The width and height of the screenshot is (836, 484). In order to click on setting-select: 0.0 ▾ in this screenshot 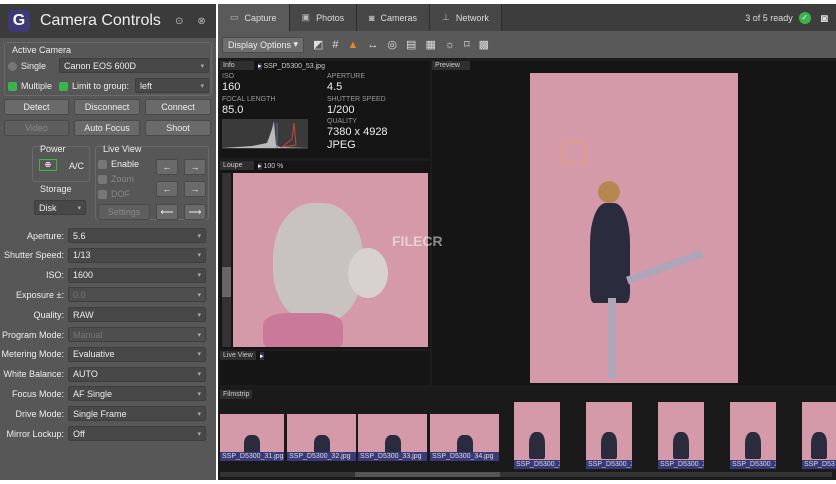, I will do `click(137, 295)`.